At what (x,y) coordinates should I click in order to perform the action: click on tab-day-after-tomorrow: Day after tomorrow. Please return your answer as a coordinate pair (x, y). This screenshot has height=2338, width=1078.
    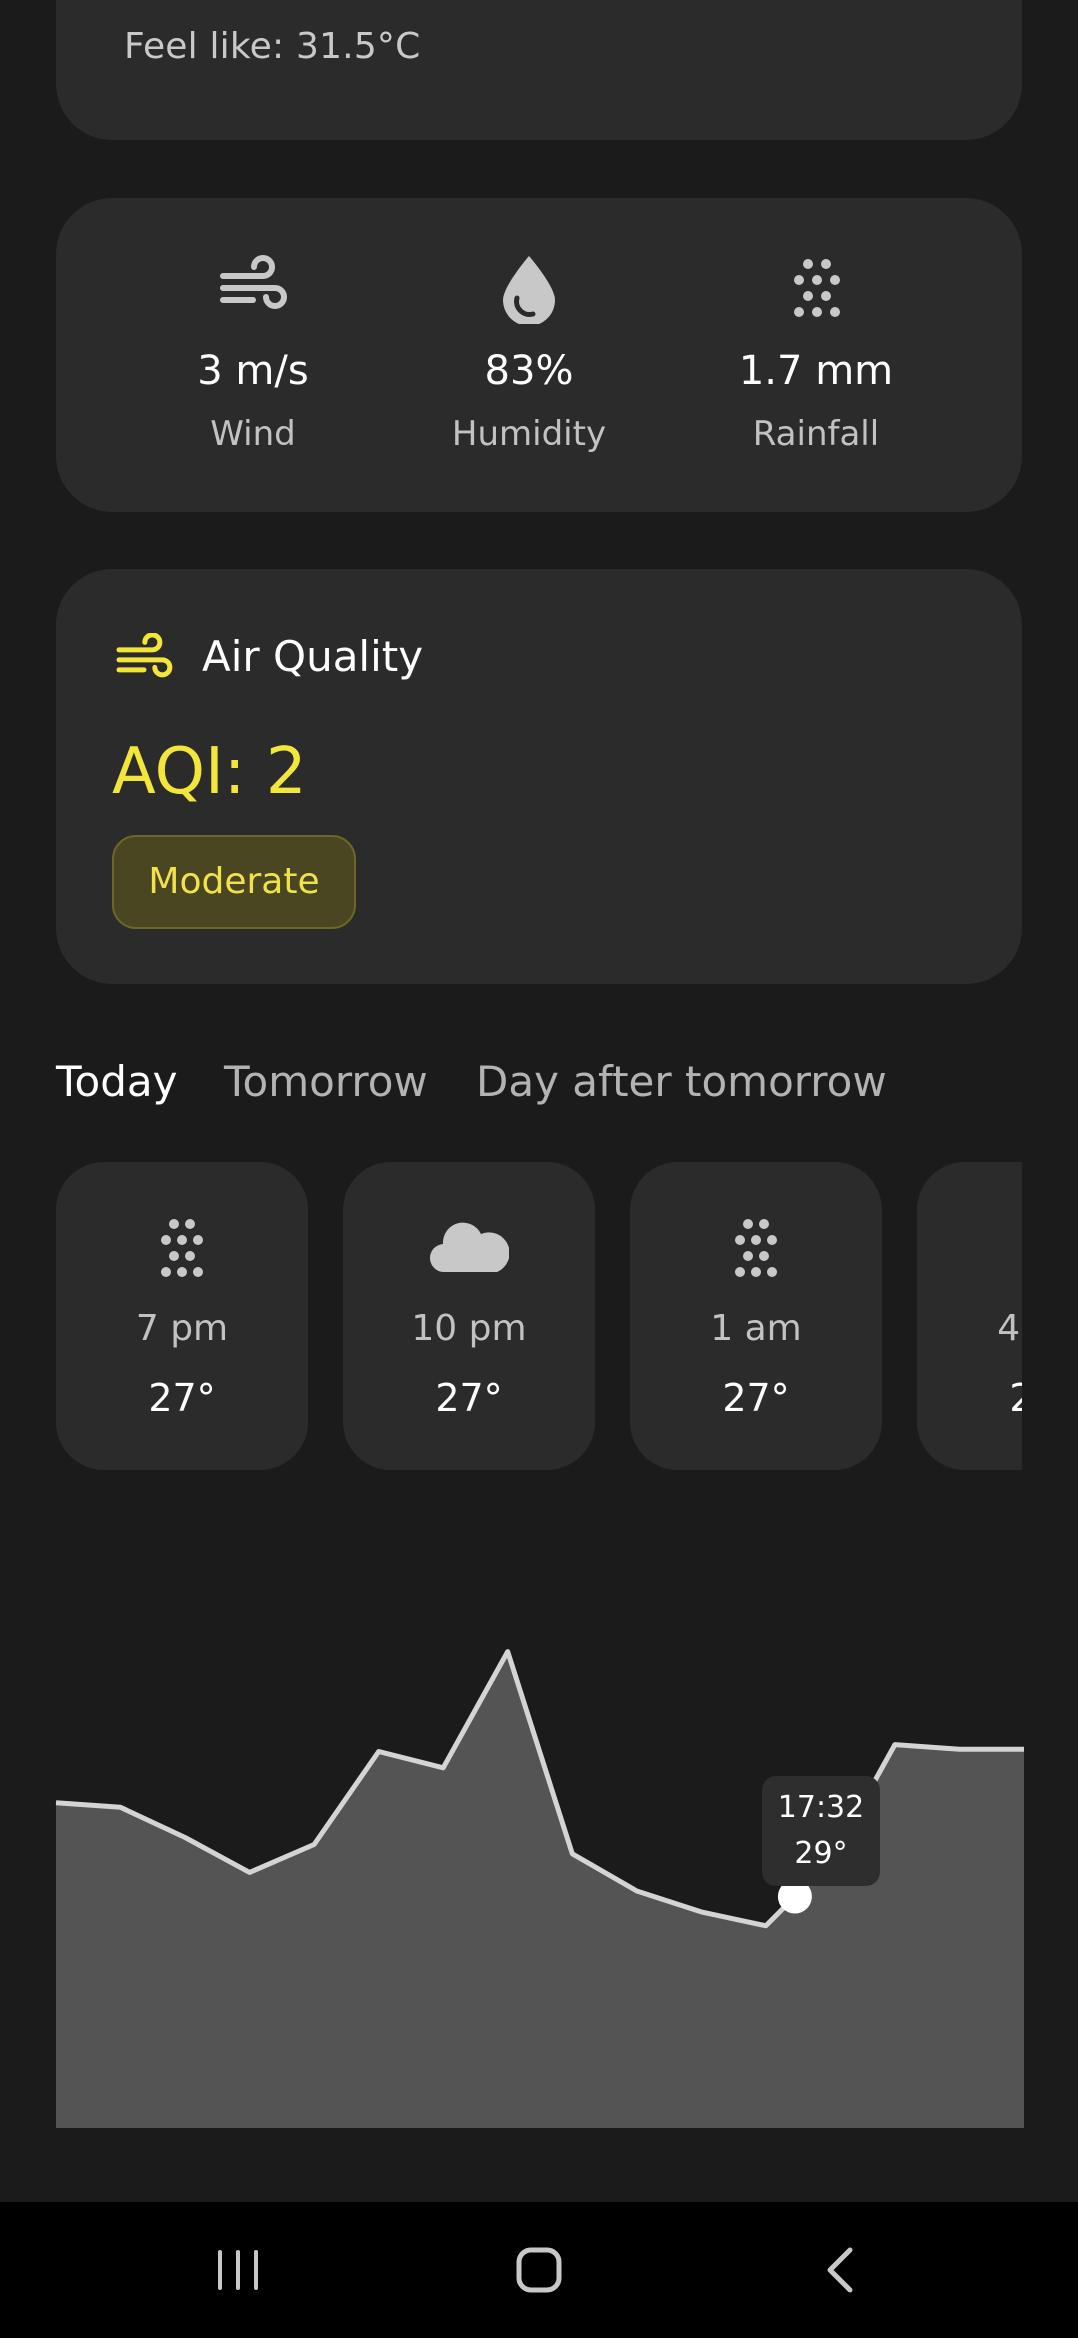
    Looking at the image, I should click on (681, 1081).